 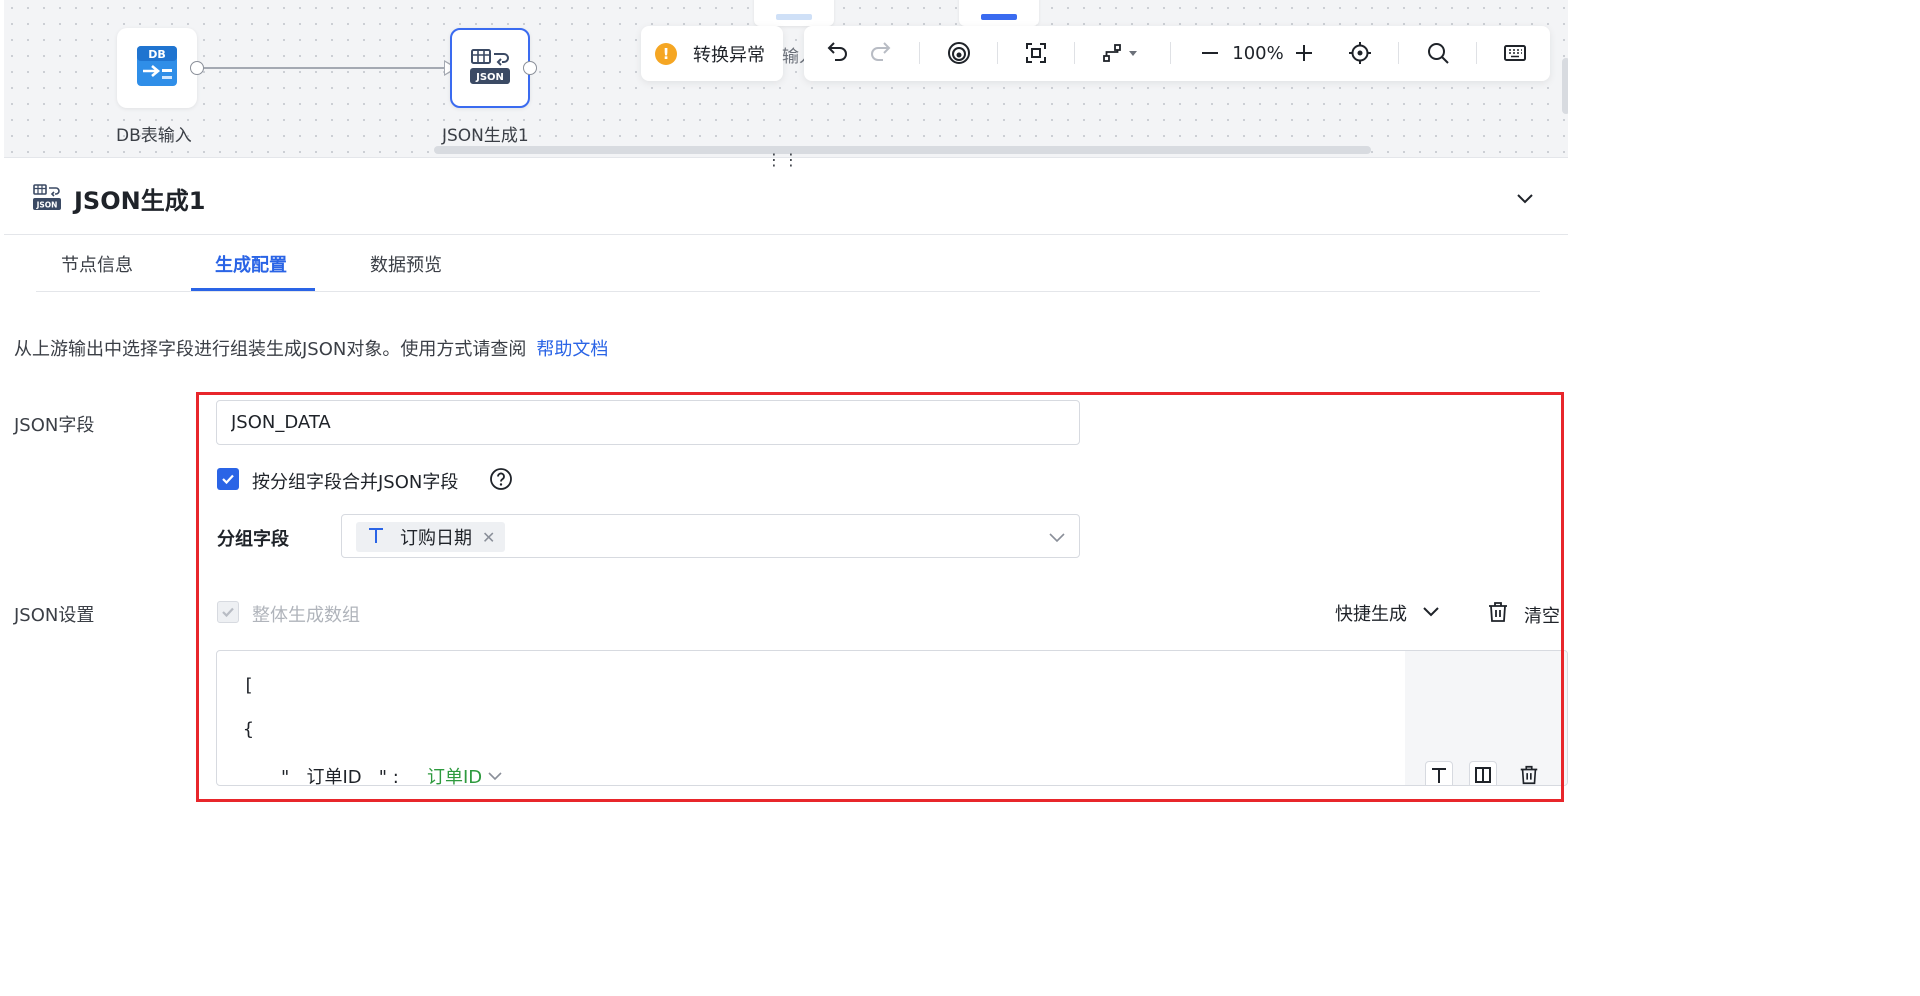 I want to click on json-editor: [ { " 订单ID " : 订单ID, so click(x=892, y=718).